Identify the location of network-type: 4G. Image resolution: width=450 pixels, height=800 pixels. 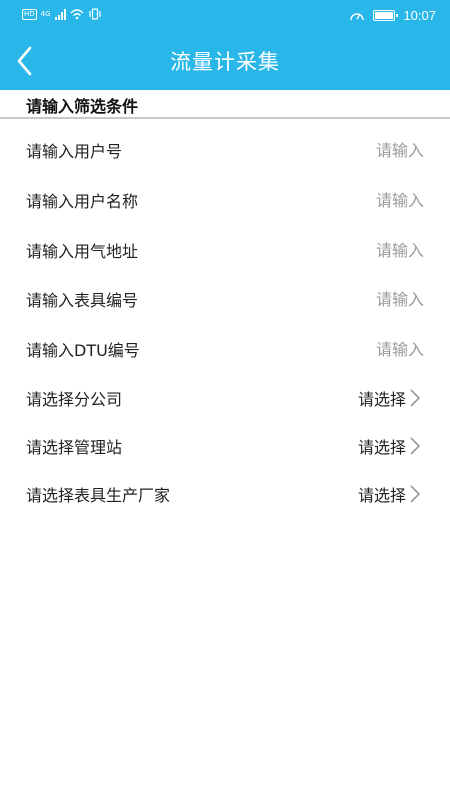
(45, 13).